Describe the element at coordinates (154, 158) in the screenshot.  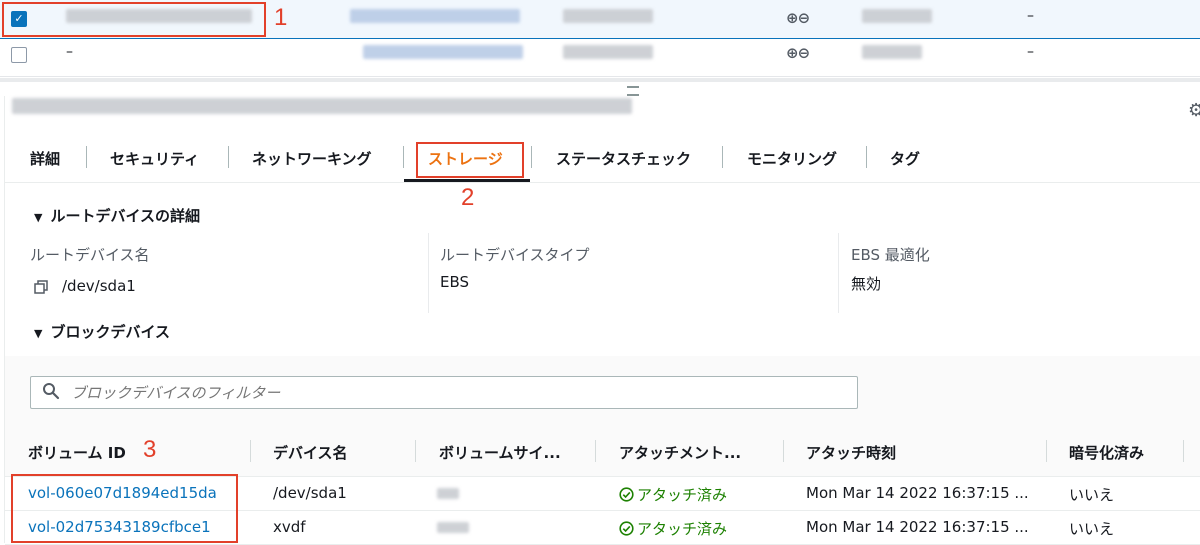
I see `tab-security: セキュリティ` at that location.